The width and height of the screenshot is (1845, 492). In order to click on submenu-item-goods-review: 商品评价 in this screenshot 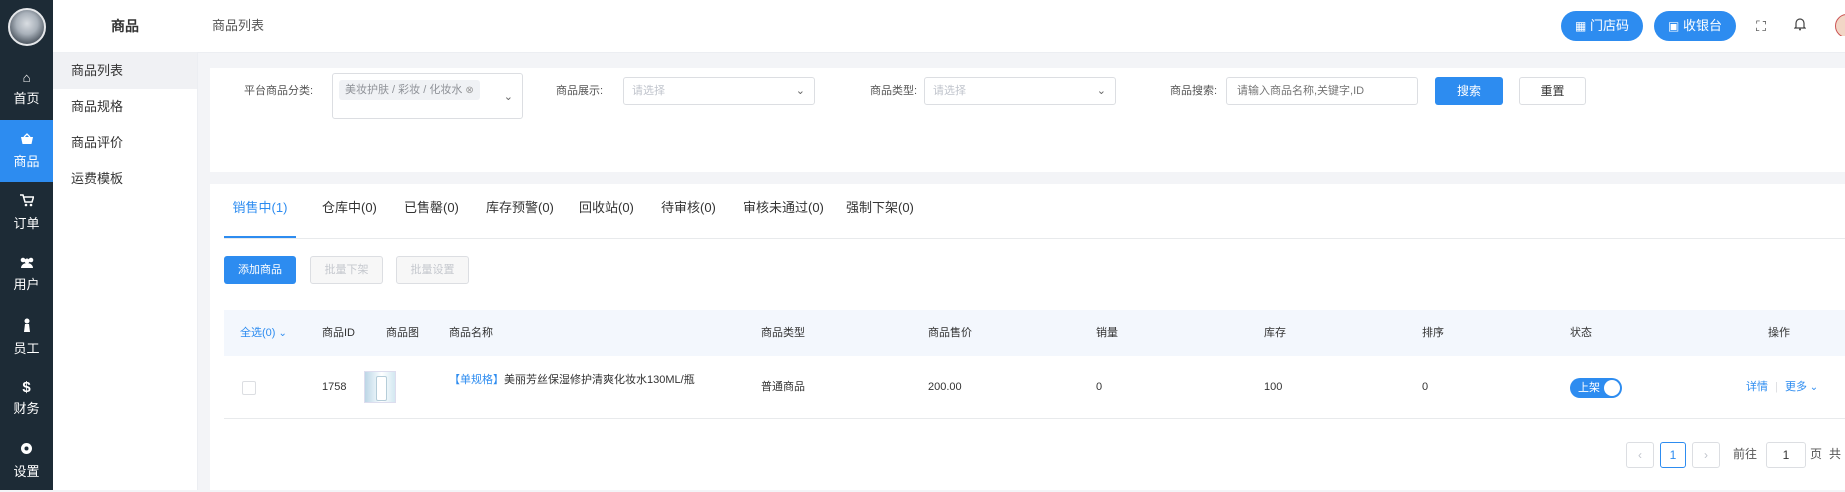, I will do `click(125, 143)`.